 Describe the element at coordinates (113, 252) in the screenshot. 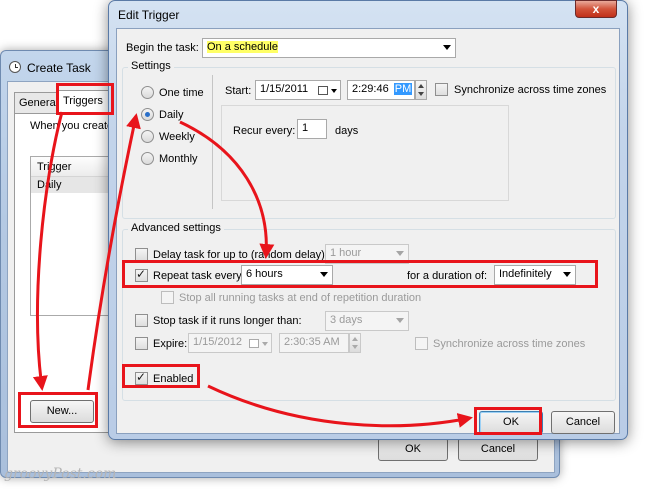

I see `arrow-new-to-daily` at that location.